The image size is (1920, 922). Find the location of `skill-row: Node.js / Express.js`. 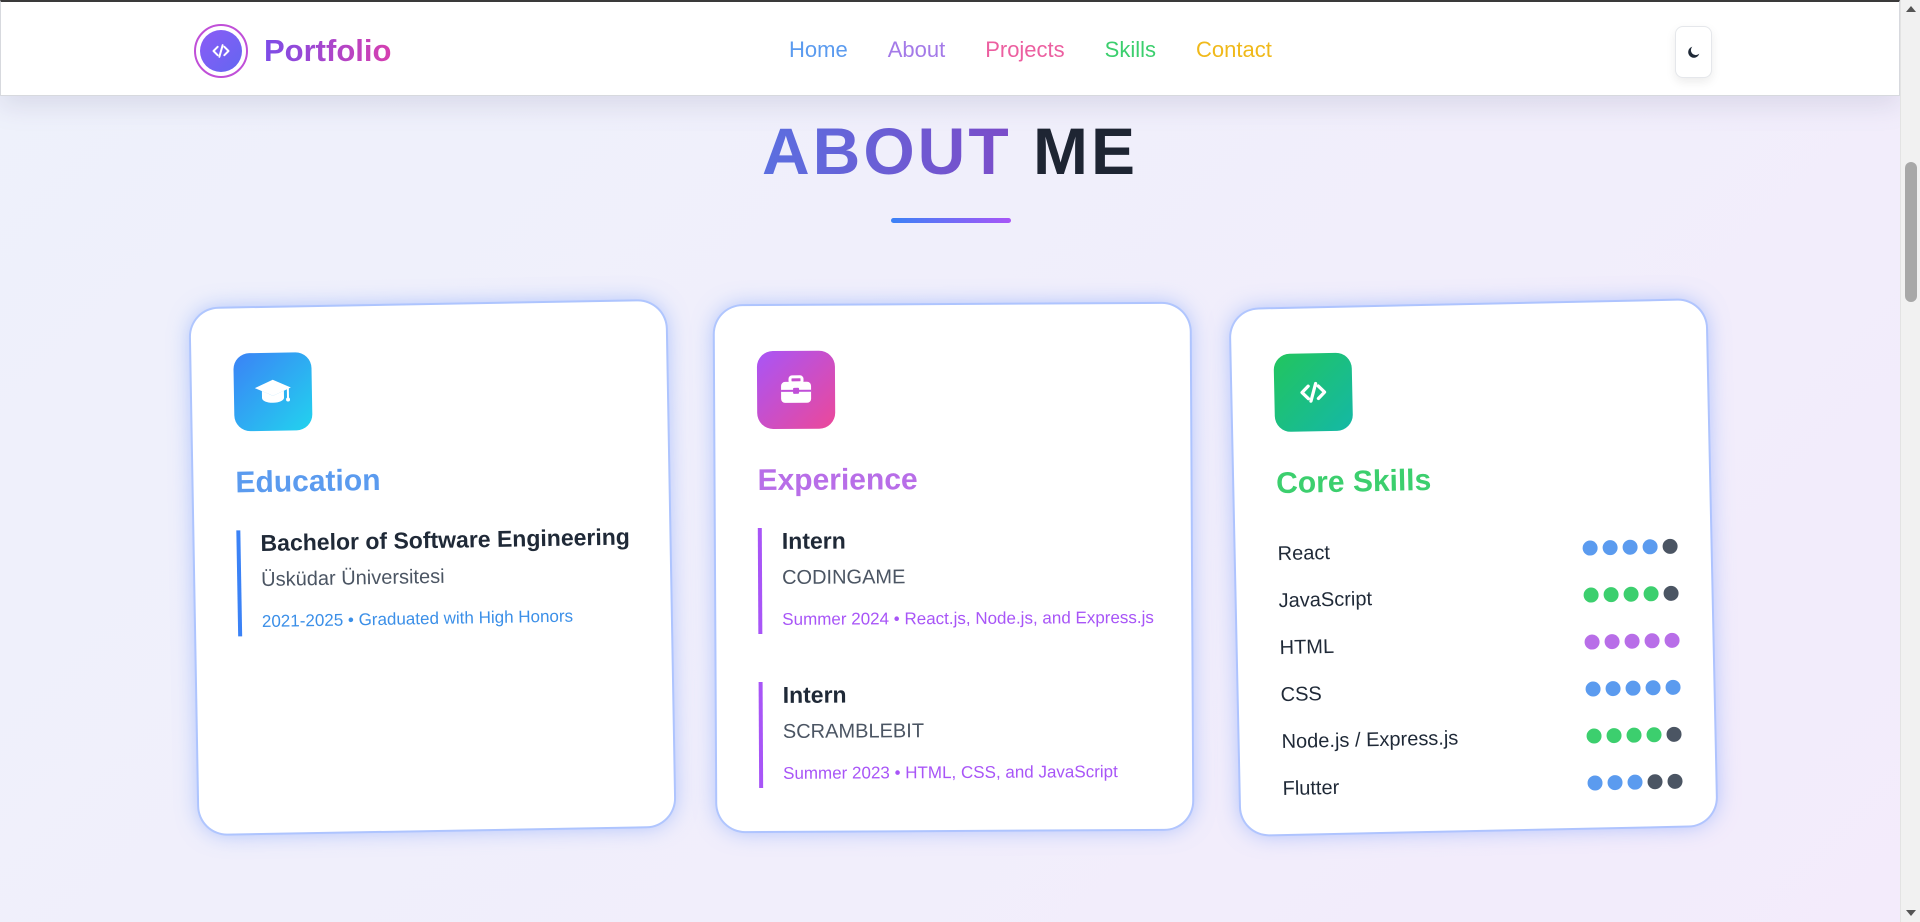

skill-row: Node.js / Express.js is located at coordinates (1481, 738).